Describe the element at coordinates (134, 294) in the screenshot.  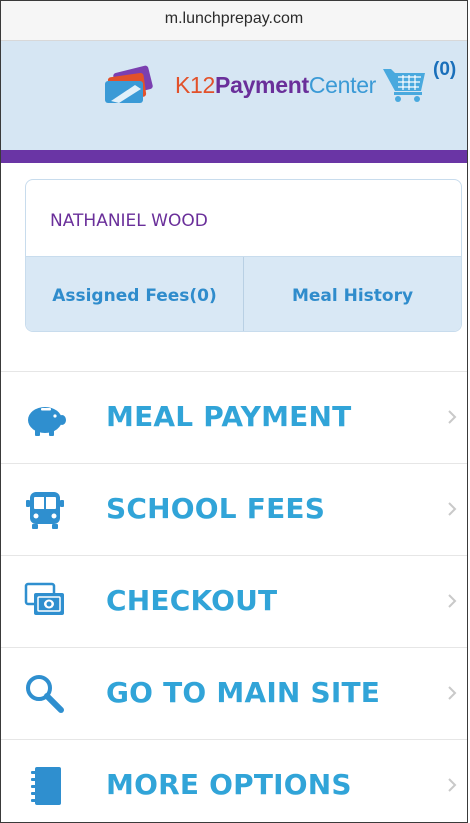
I see `assigned-fees-button: Assigned Fees(0)` at that location.